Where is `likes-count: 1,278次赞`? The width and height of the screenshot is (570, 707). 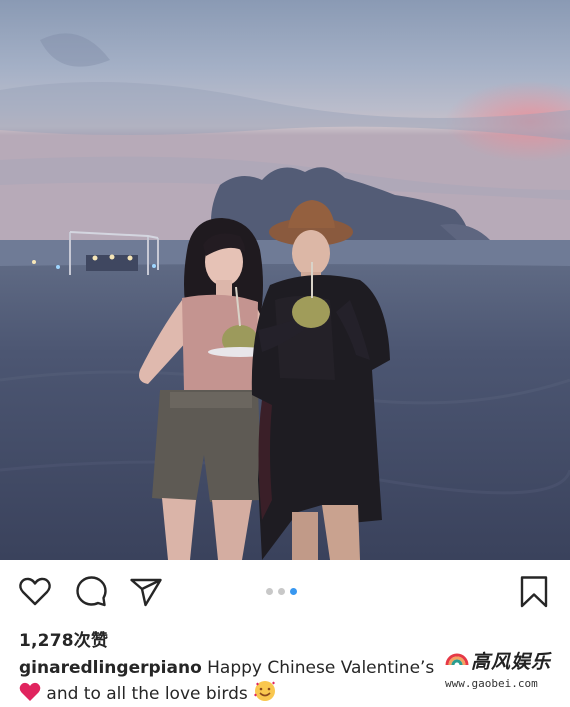 likes-count: 1,278次赞 is located at coordinates (63, 638).